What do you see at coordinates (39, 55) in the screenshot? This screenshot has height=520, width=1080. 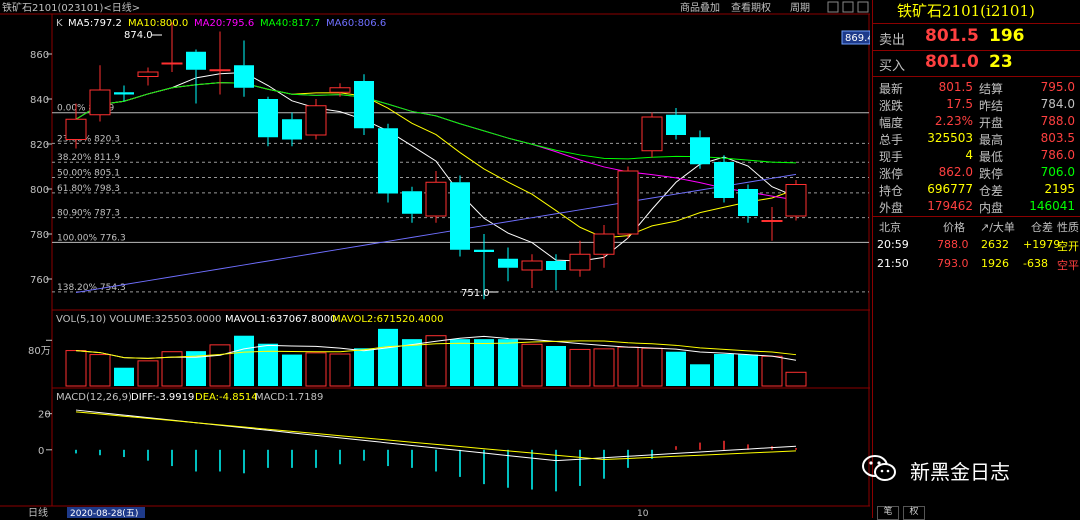 I see `price-tick-label: 860` at bounding box center [39, 55].